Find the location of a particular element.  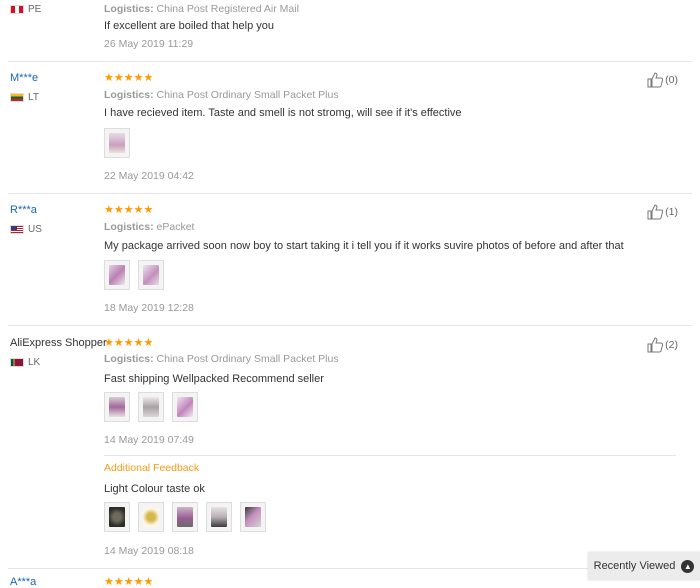

helpful-count: (0) is located at coordinates (671, 80).